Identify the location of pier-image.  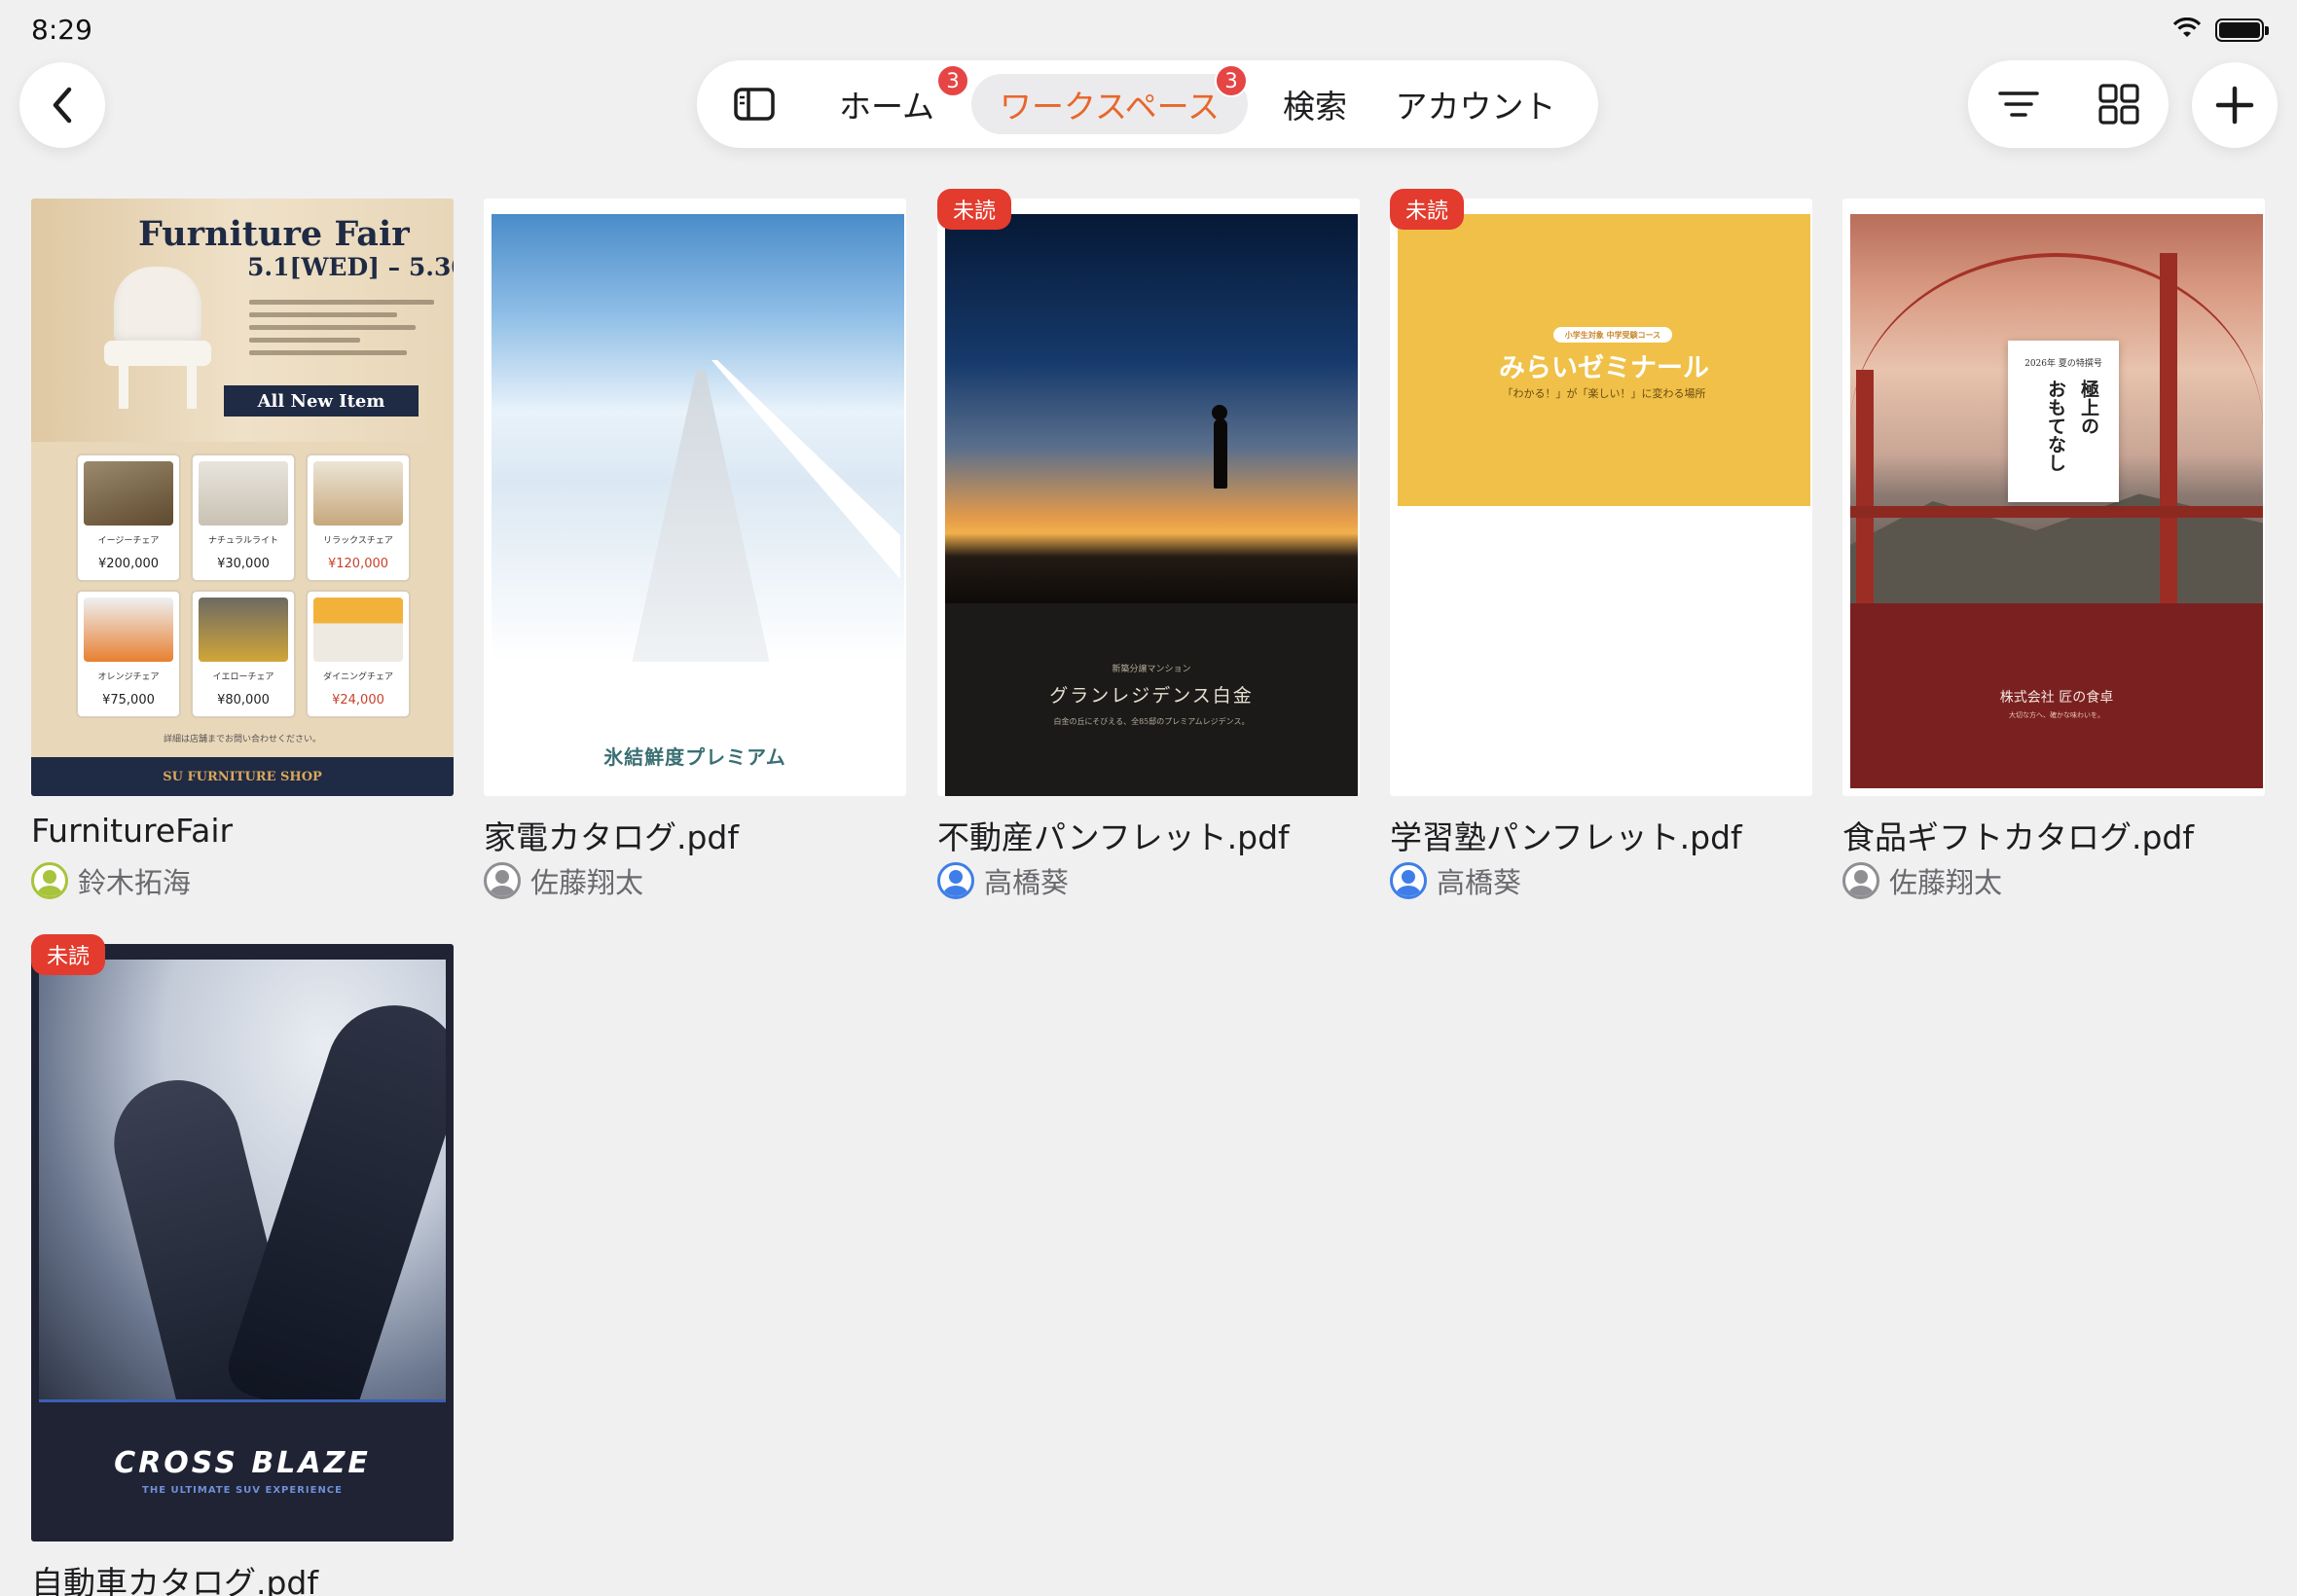
(698, 438).